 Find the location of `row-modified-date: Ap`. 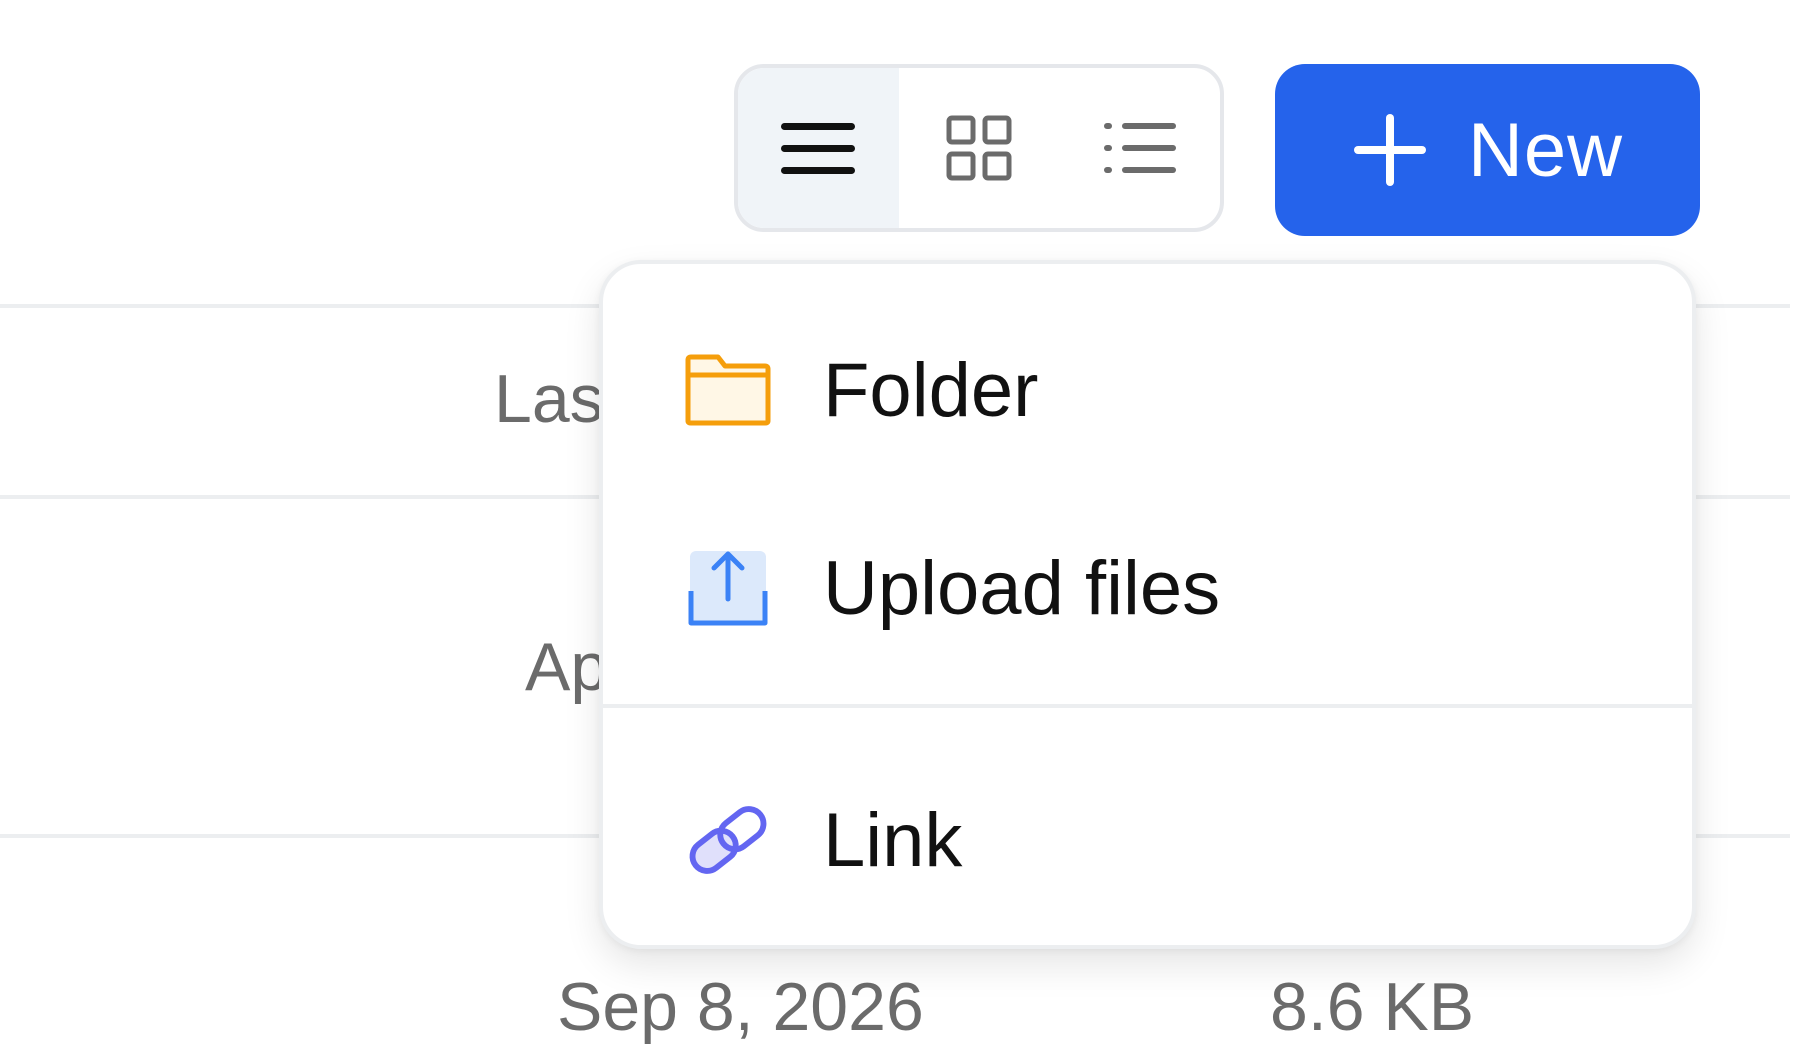

row-modified-date: Ap is located at coordinates (567, 667).